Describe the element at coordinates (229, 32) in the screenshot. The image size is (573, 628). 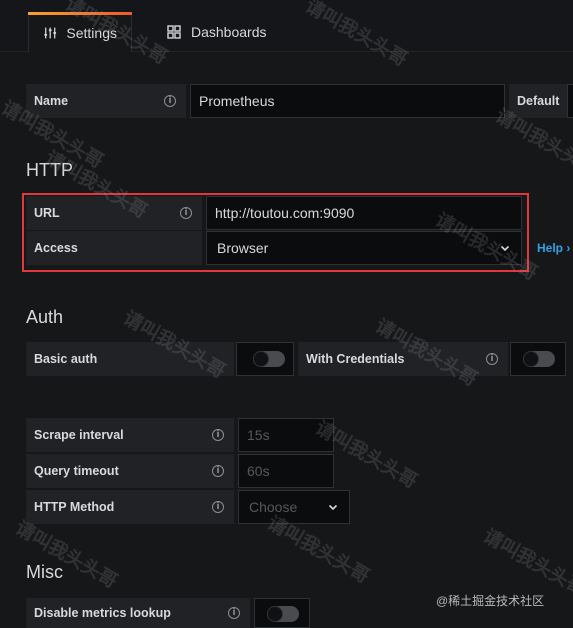
I see `tab-dashboards-label: Dashboards` at that location.